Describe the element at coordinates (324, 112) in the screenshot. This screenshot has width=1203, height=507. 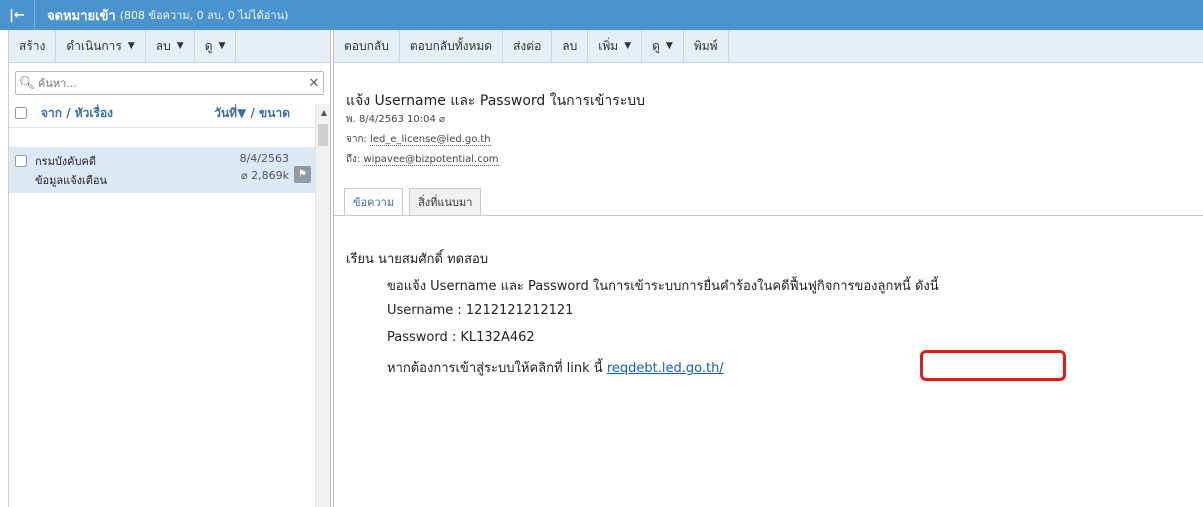
I see `scroll-up-icon: ▲` at that location.